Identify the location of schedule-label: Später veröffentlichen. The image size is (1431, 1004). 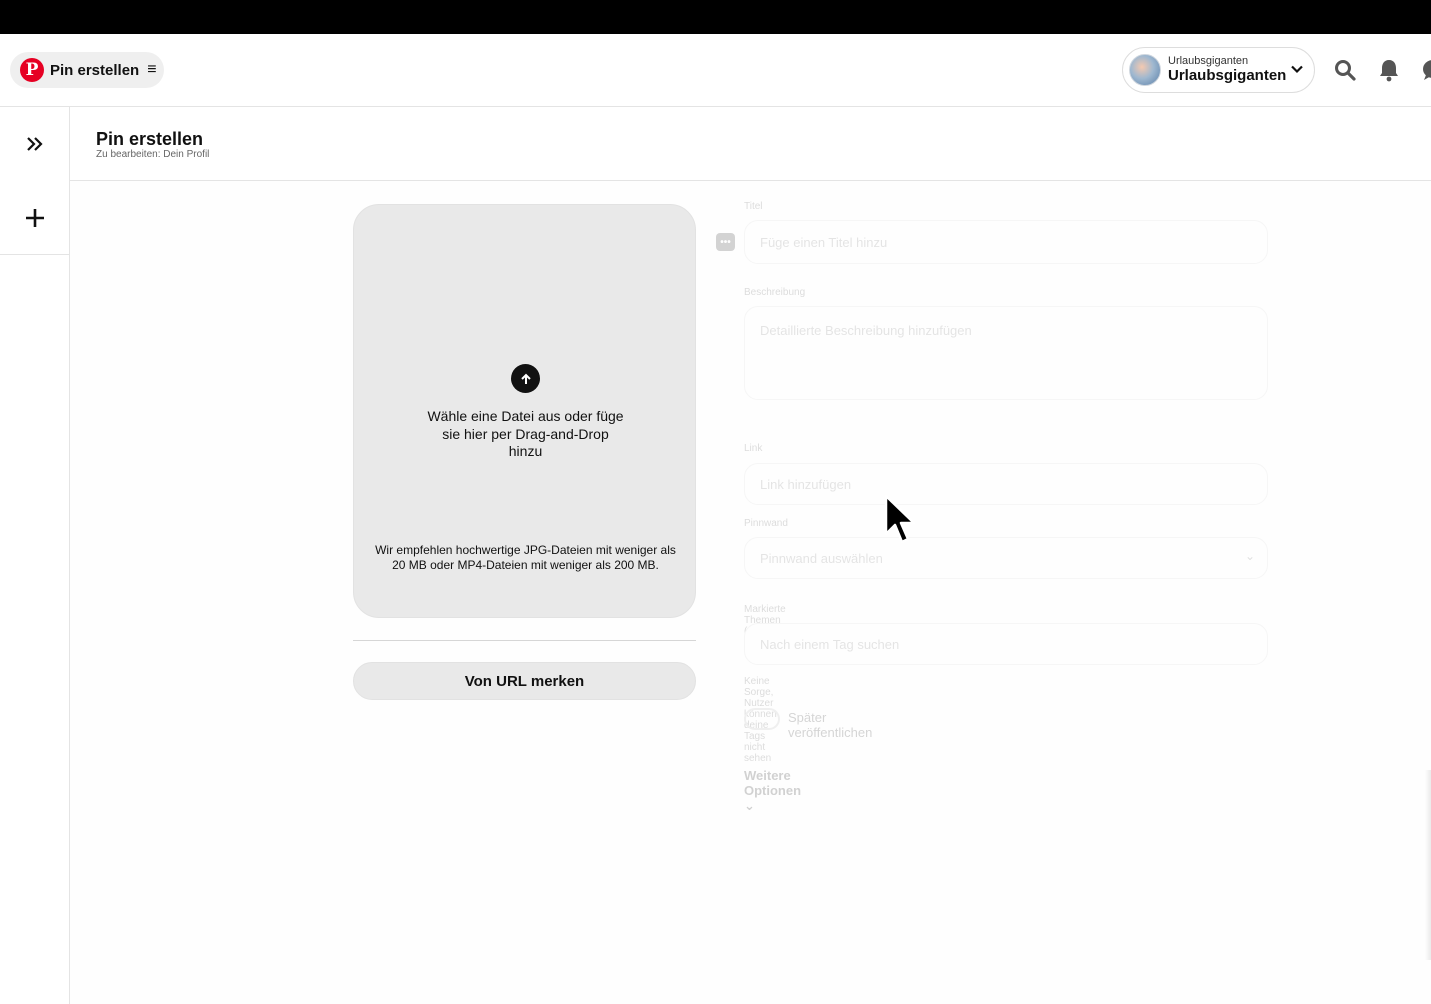
(830, 725).